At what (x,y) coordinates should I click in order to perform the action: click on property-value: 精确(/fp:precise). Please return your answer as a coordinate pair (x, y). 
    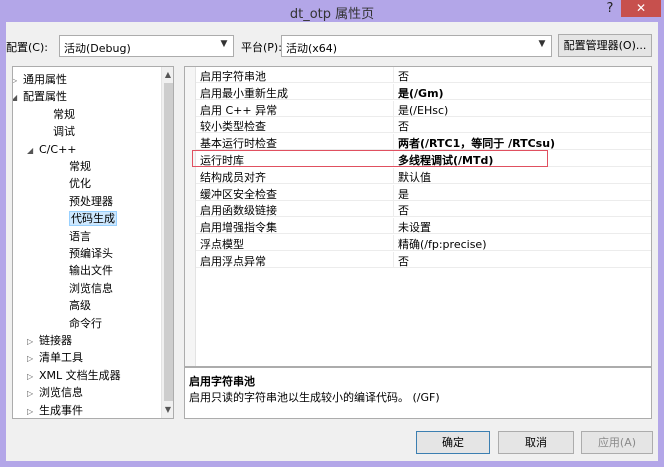
    Looking at the image, I should click on (442, 244).